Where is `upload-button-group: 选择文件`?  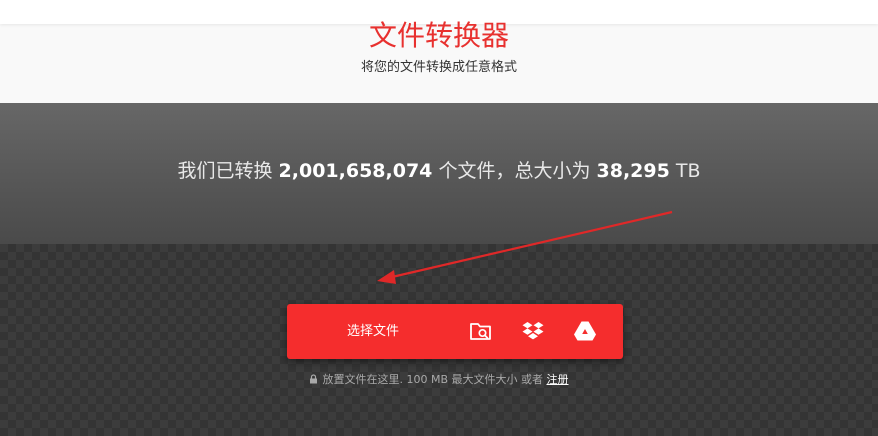 upload-button-group: 选择文件 is located at coordinates (455, 331).